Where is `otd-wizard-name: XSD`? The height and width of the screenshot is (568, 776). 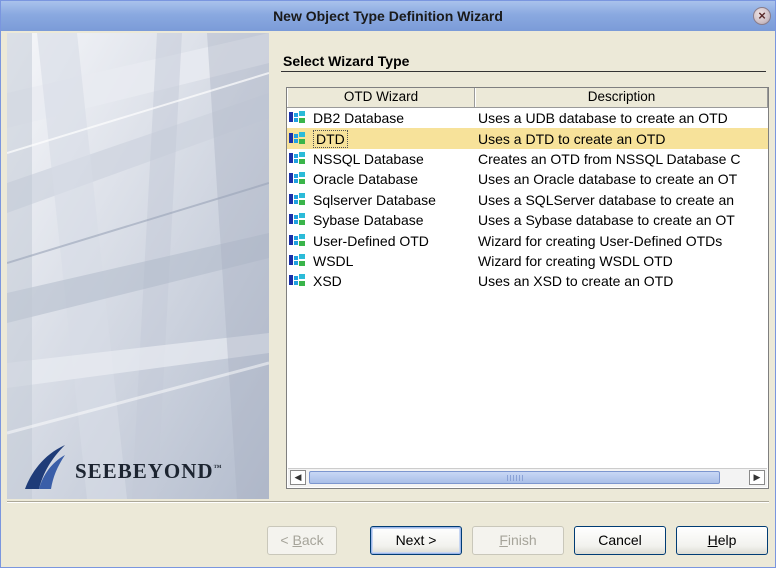 otd-wizard-name: XSD is located at coordinates (327, 281).